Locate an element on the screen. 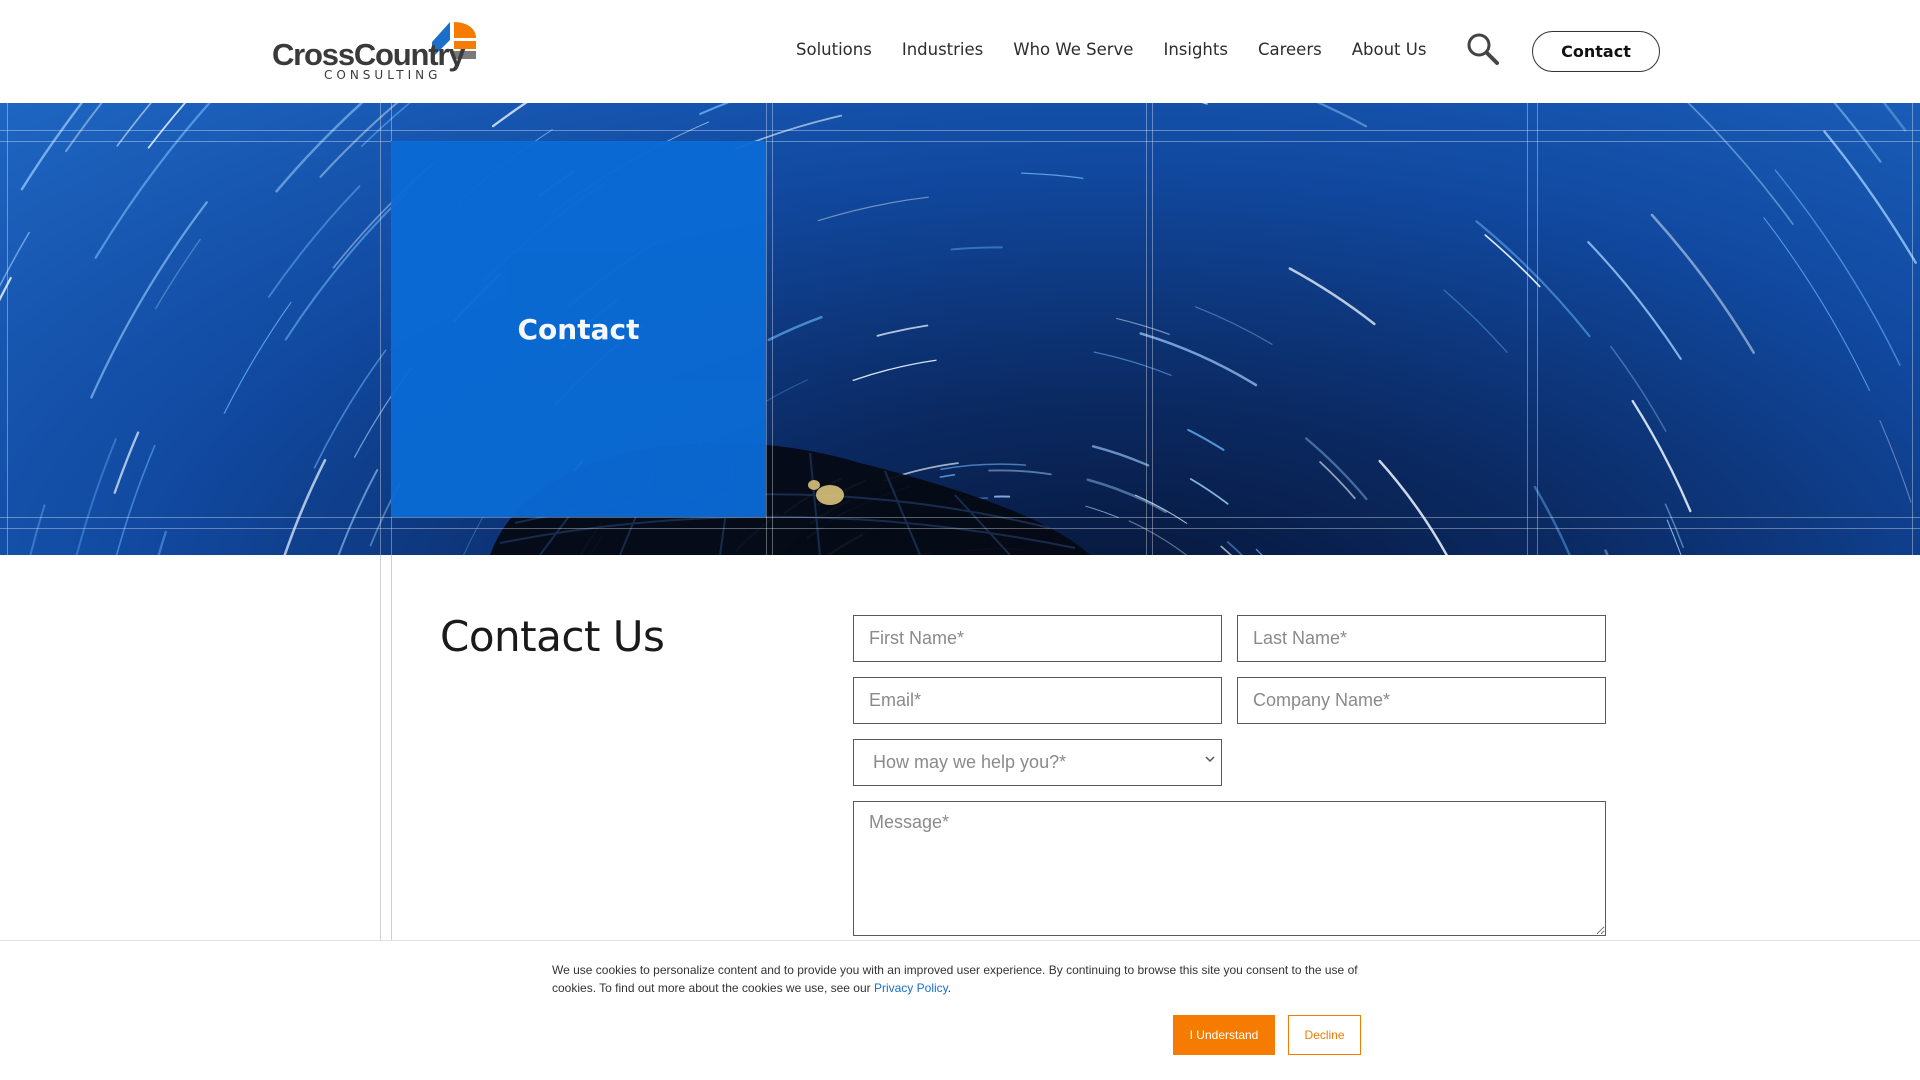  nav-item-who-we-serve: Who We Serve is located at coordinates (1073, 50).